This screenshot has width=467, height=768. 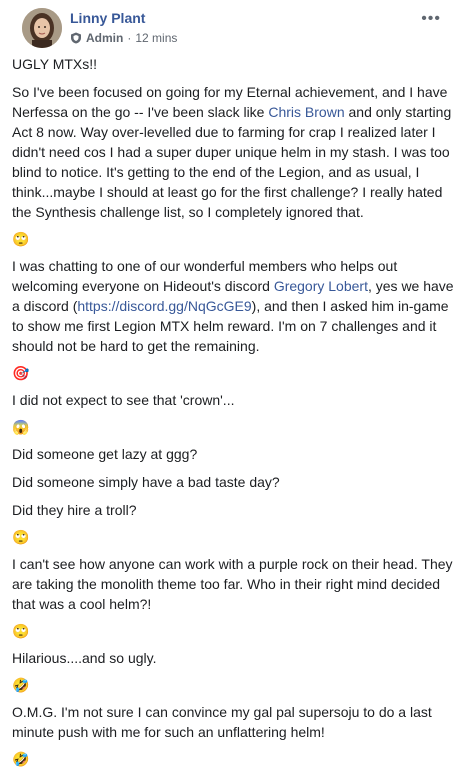 I want to click on paragraph-title: UGLY MTXs!!, so click(x=55, y=64).